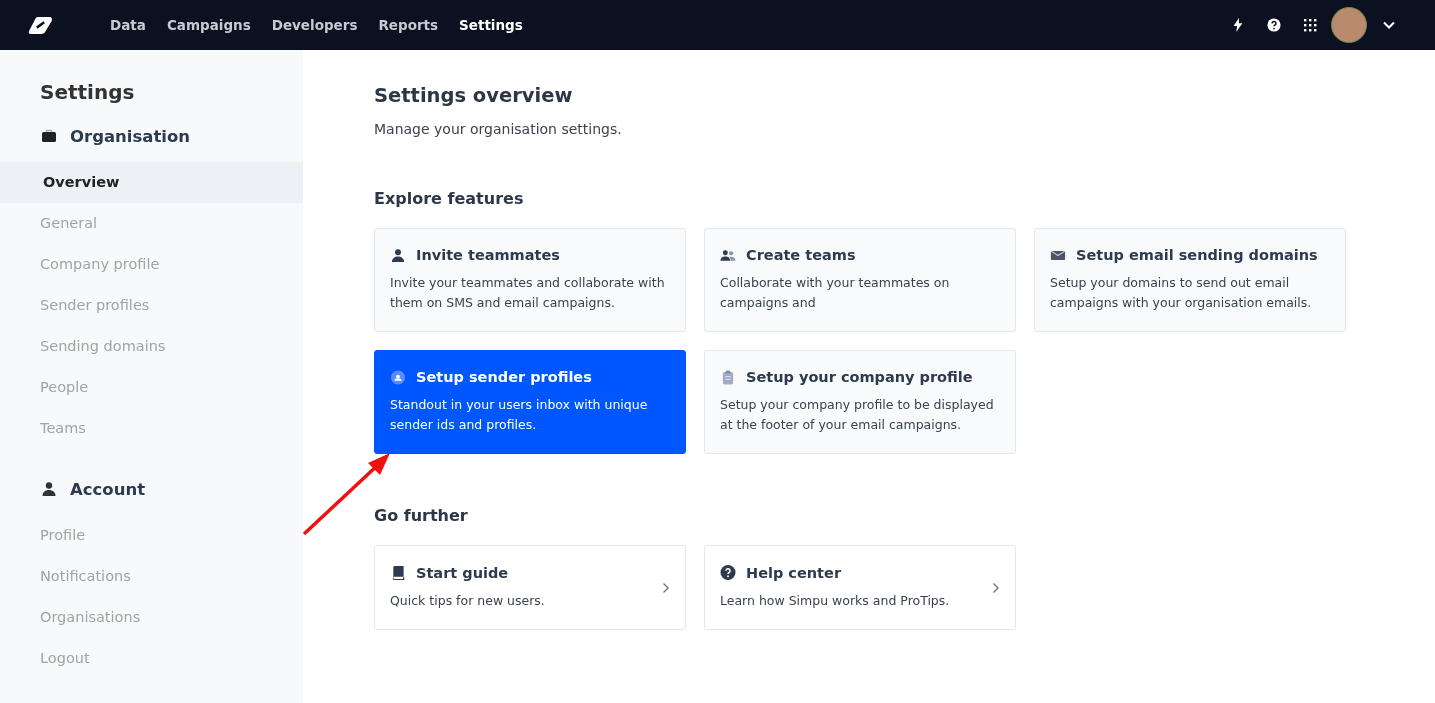 The image size is (1435, 703). Describe the element at coordinates (491, 25) in the screenshot. I see `nav-link: Settings` at that location.